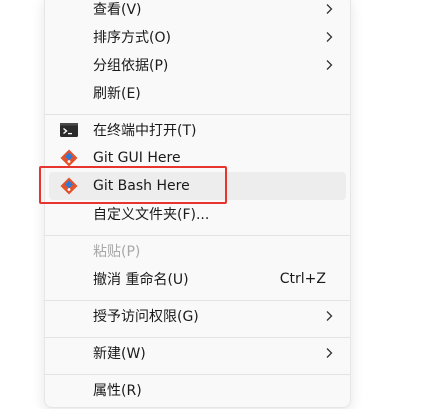 The image size is (426, 409). Describe the element at coordinates (197, 11) in the screenshot. I see `menu-item-view: 查看(V)` at that location.